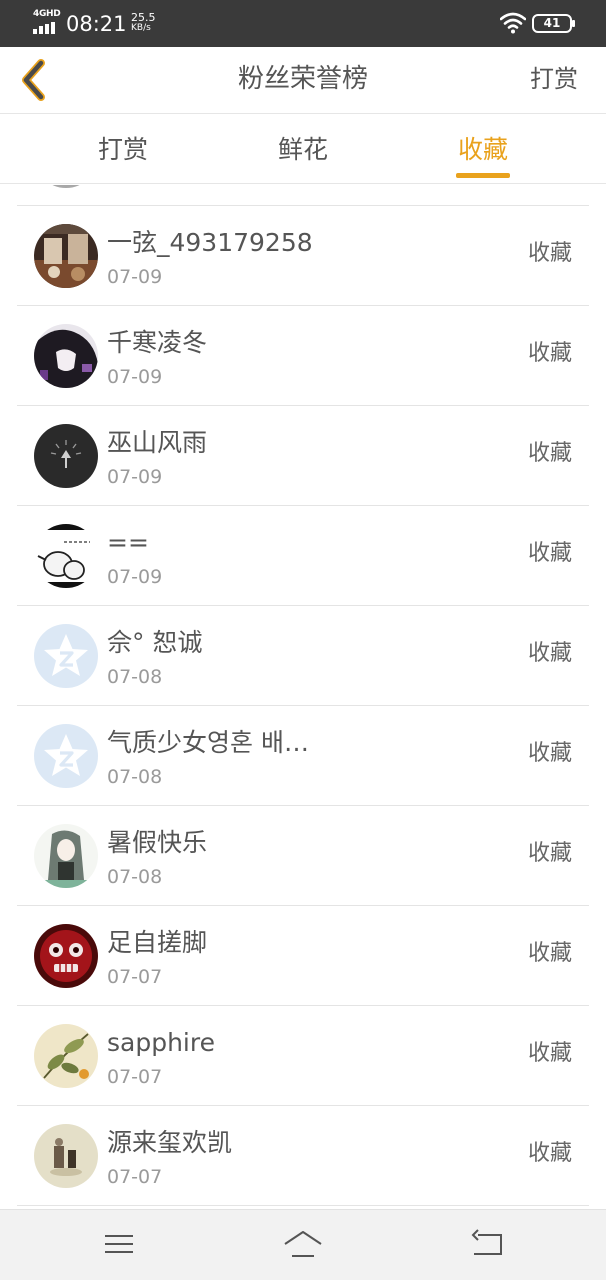 This screenshot has width=606, height=1280. Describe the element at coordinates (157, 442) in the screenshot. I see `fan-name: 巫山风雨` at that location.